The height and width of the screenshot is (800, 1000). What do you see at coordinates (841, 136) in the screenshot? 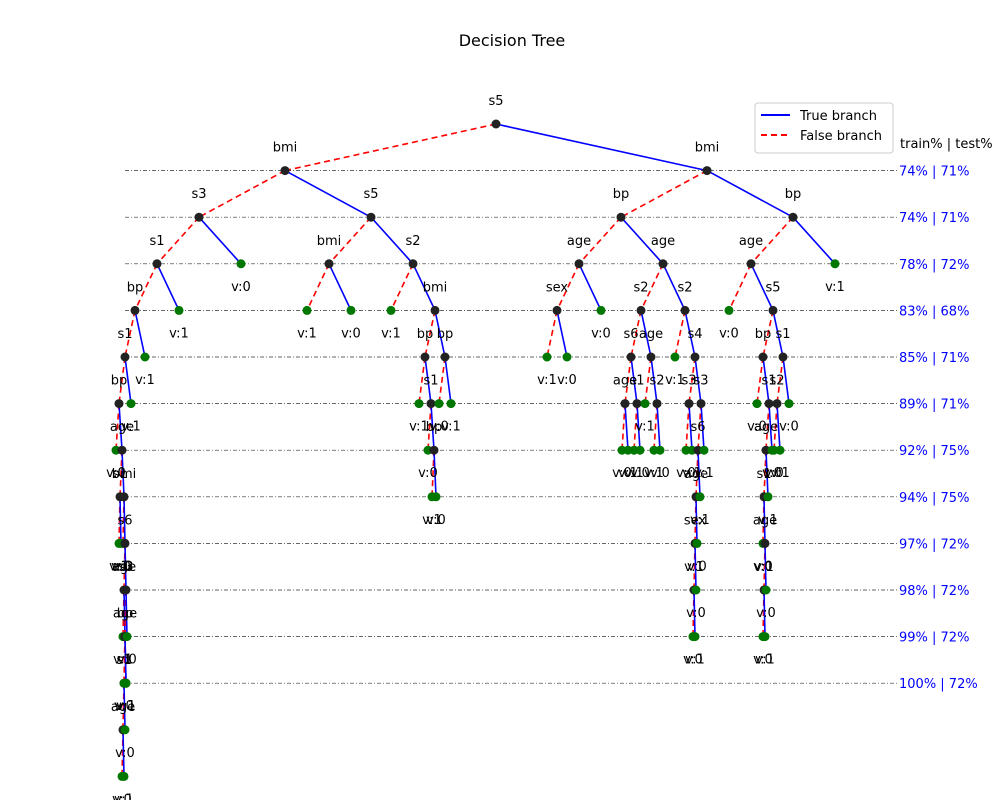
I see `legend-false-label: False branch` at bounding box center [841, 136].